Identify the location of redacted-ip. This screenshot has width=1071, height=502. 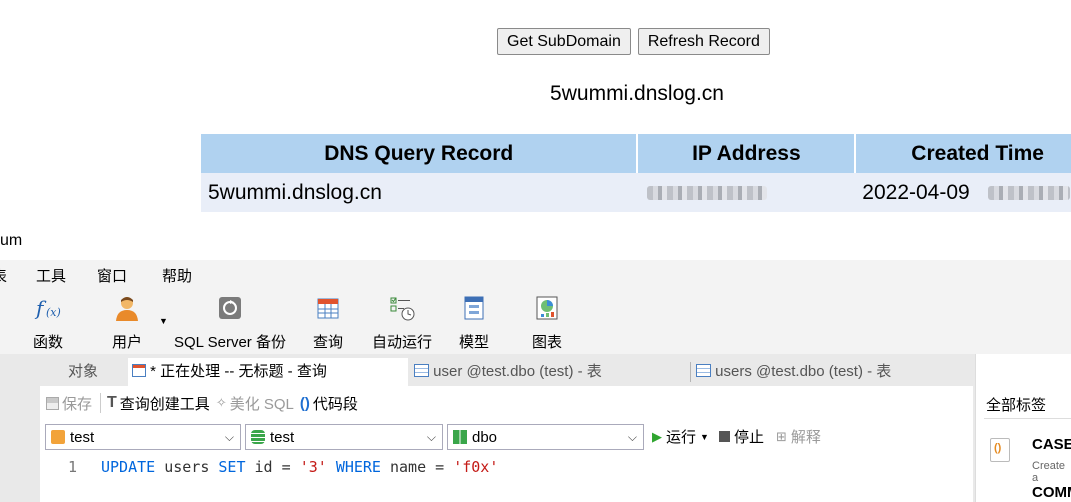
(707, 192).